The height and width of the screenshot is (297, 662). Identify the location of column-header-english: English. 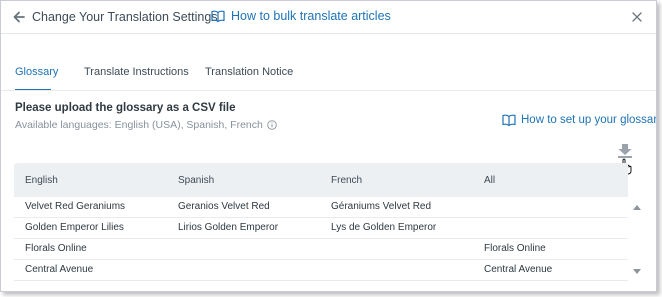
(41, 180).